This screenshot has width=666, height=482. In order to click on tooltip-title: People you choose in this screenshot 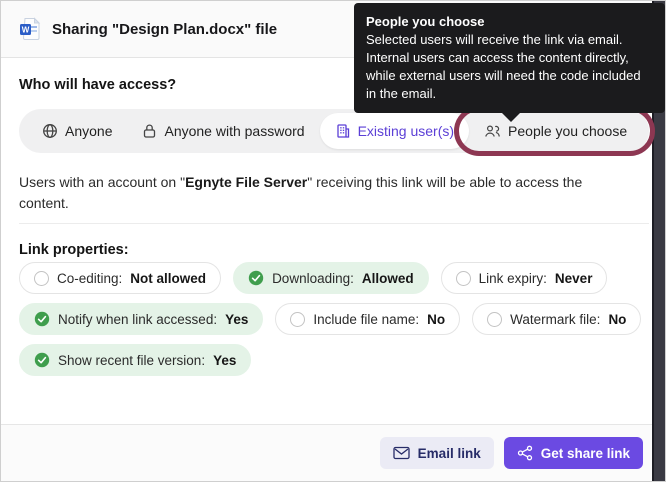, I will do `click(425, 21)`.